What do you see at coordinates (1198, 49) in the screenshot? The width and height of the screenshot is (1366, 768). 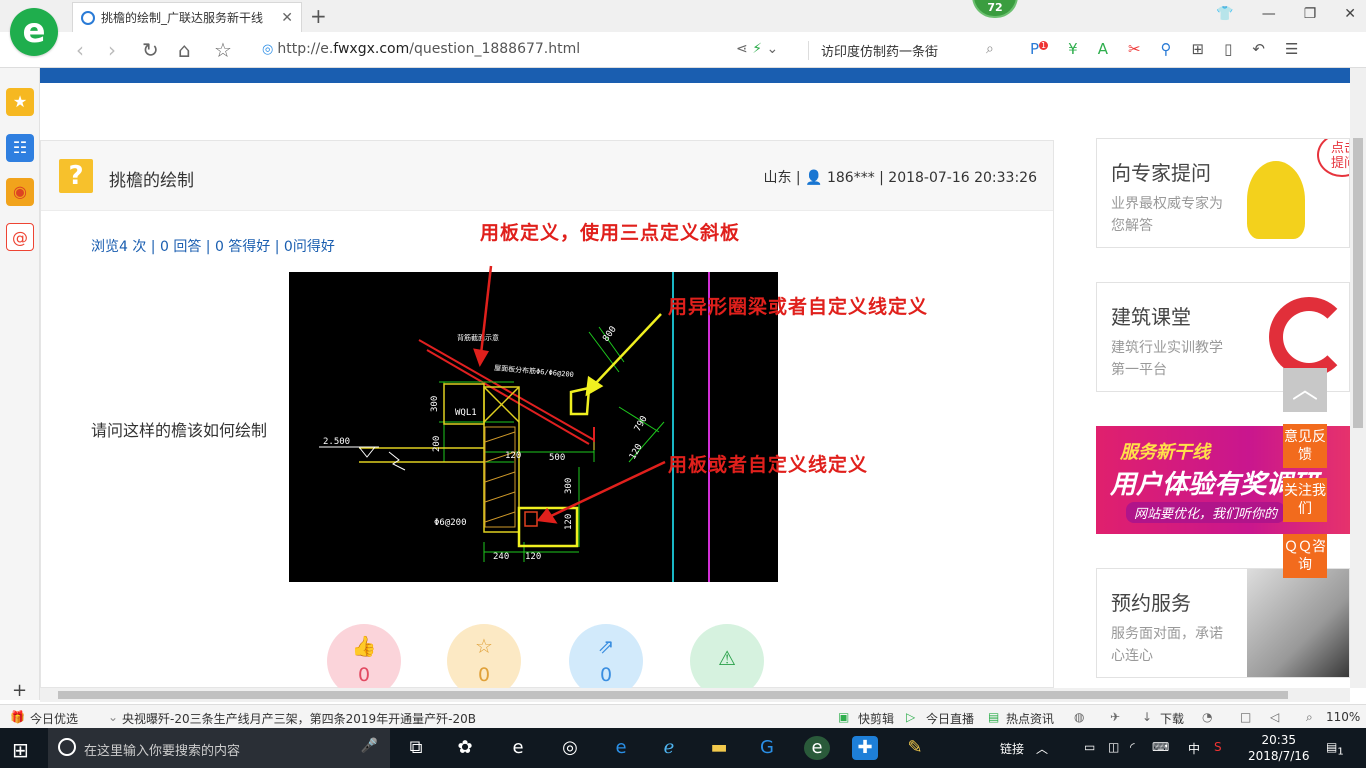 I see `apps-grid-icon: ⊞` at bounding box center [1198, 49].